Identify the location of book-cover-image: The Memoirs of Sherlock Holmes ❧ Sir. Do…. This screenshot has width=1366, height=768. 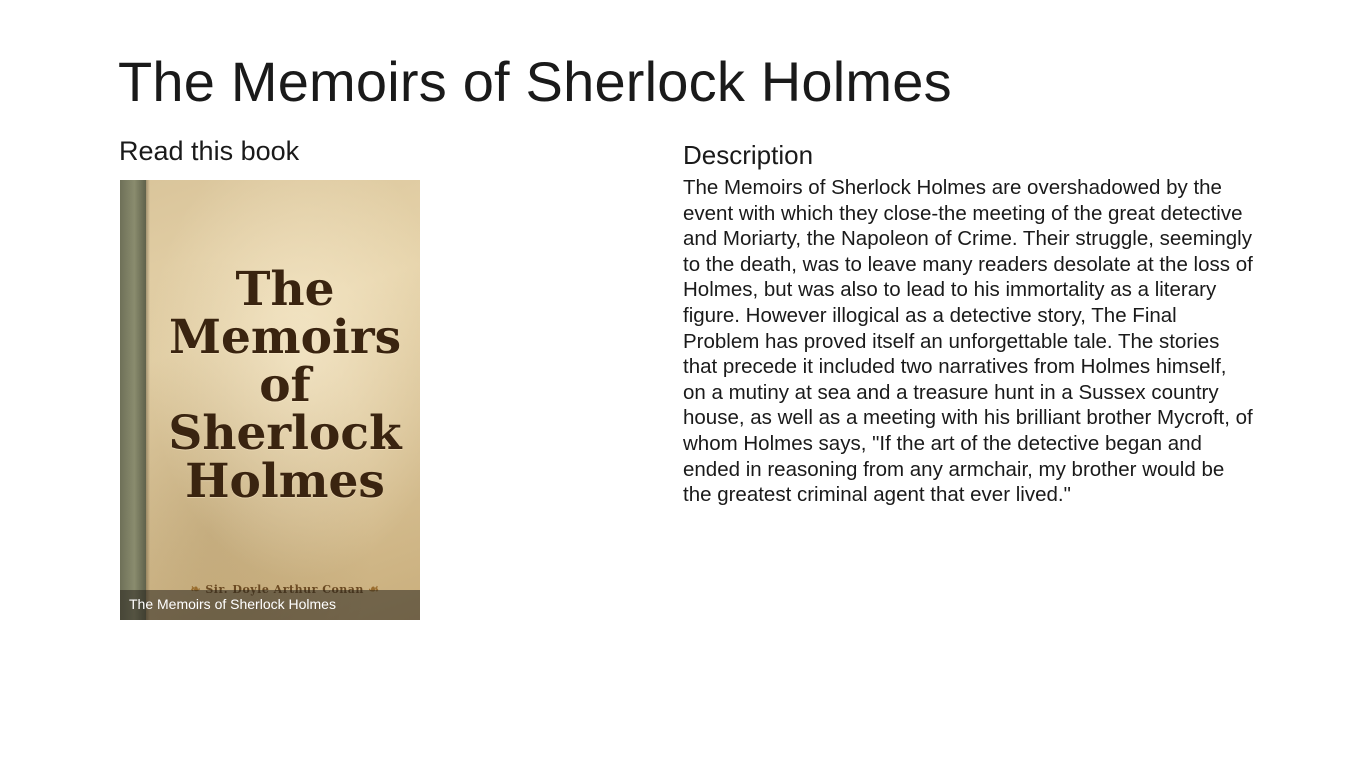
(270, 400).